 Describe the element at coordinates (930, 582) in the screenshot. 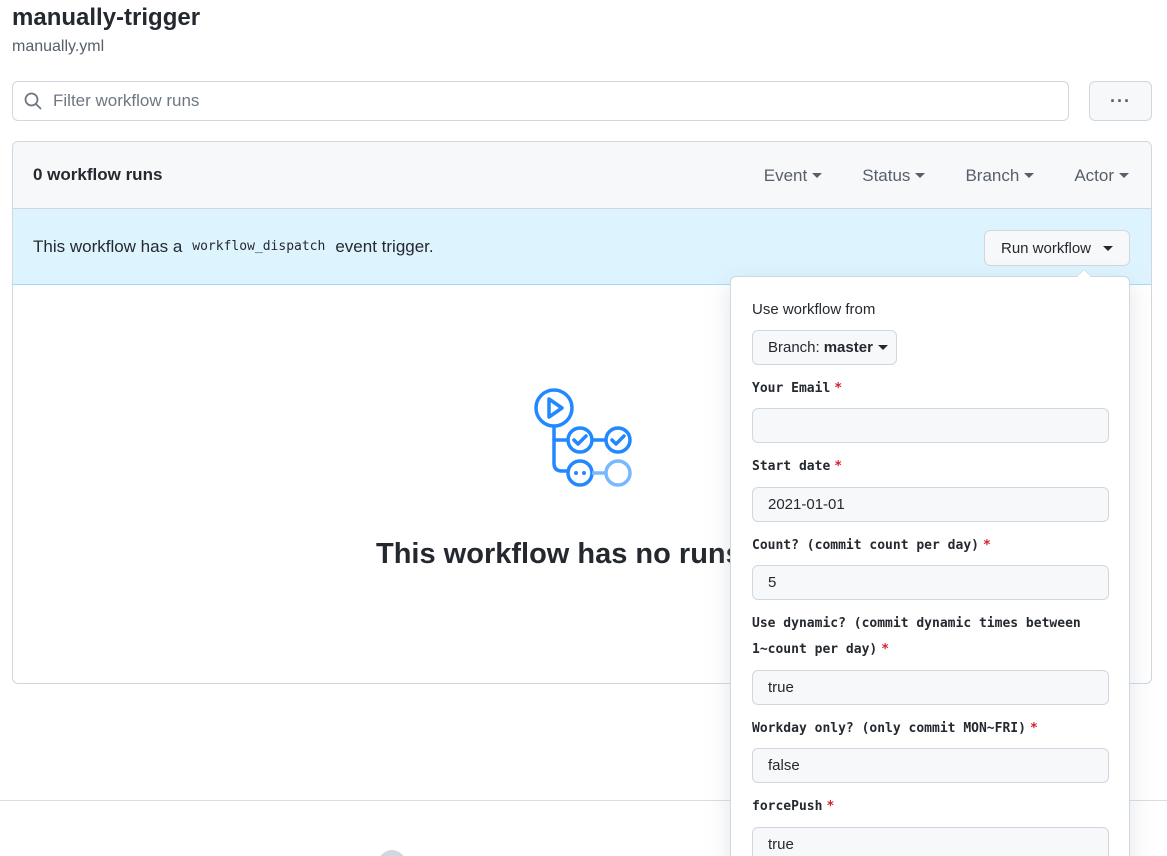

I see `count-input` at that location.